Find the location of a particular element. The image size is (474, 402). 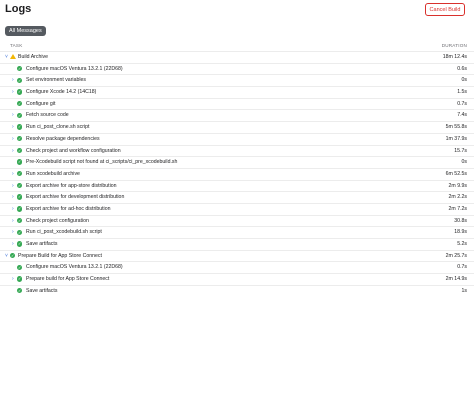

task-row: › ✓ Run ci_post_clone.sh script 5m 55.8s is located at coordinates (237, 127).